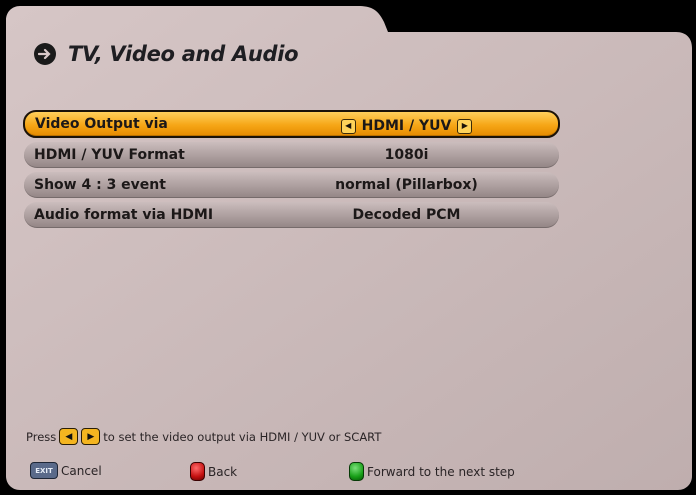 Image resolution: width=696 pixels, height=495 pixels. Describe the element at coordinates (109, 155) in the screenshot. I see `menu-item-label: HDMI / YUV Format` at that location.